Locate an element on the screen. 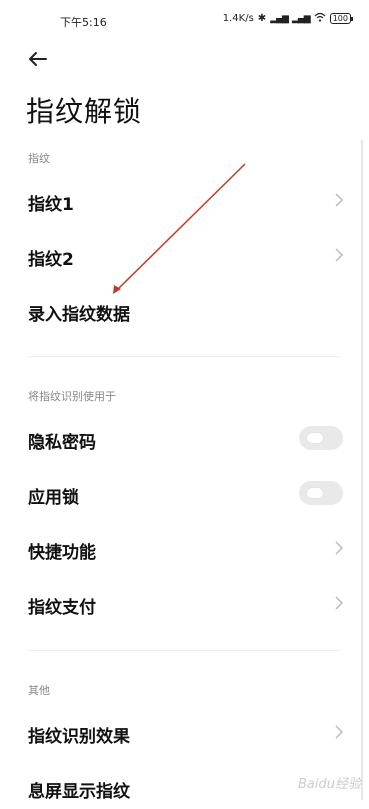  watermark: Baidu经验 is located at coordinates (329, 784).